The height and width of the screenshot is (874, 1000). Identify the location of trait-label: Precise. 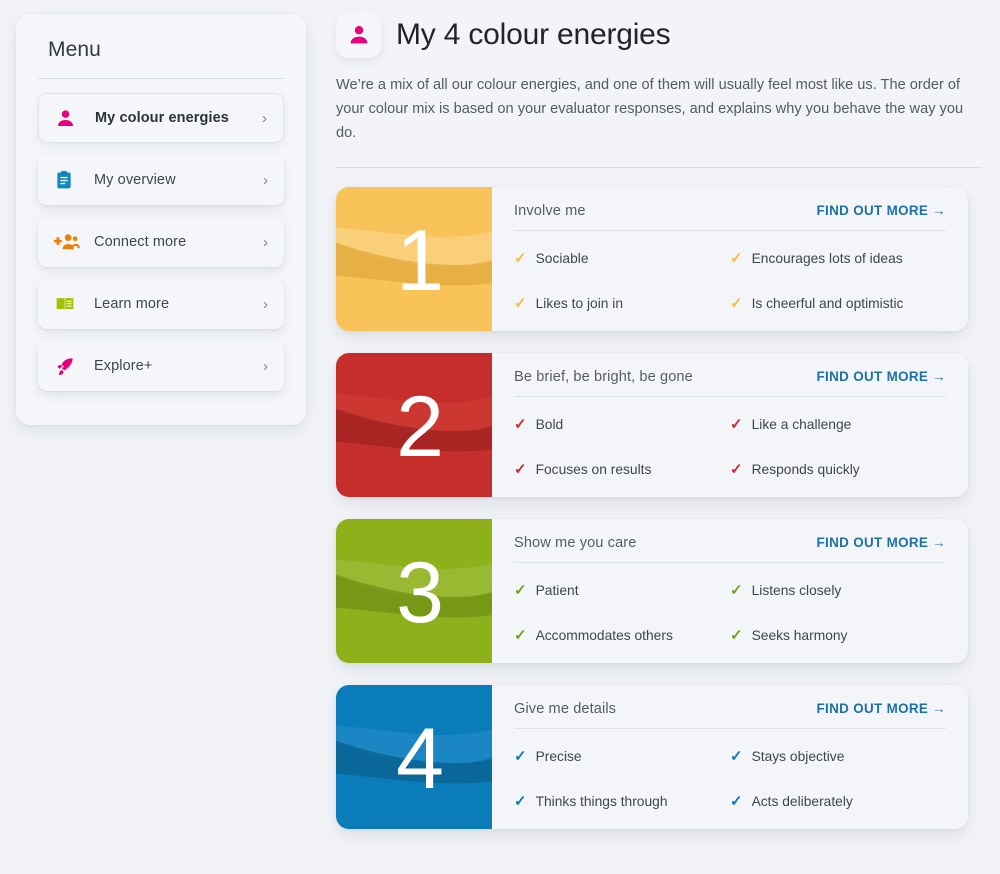
(558, 757).